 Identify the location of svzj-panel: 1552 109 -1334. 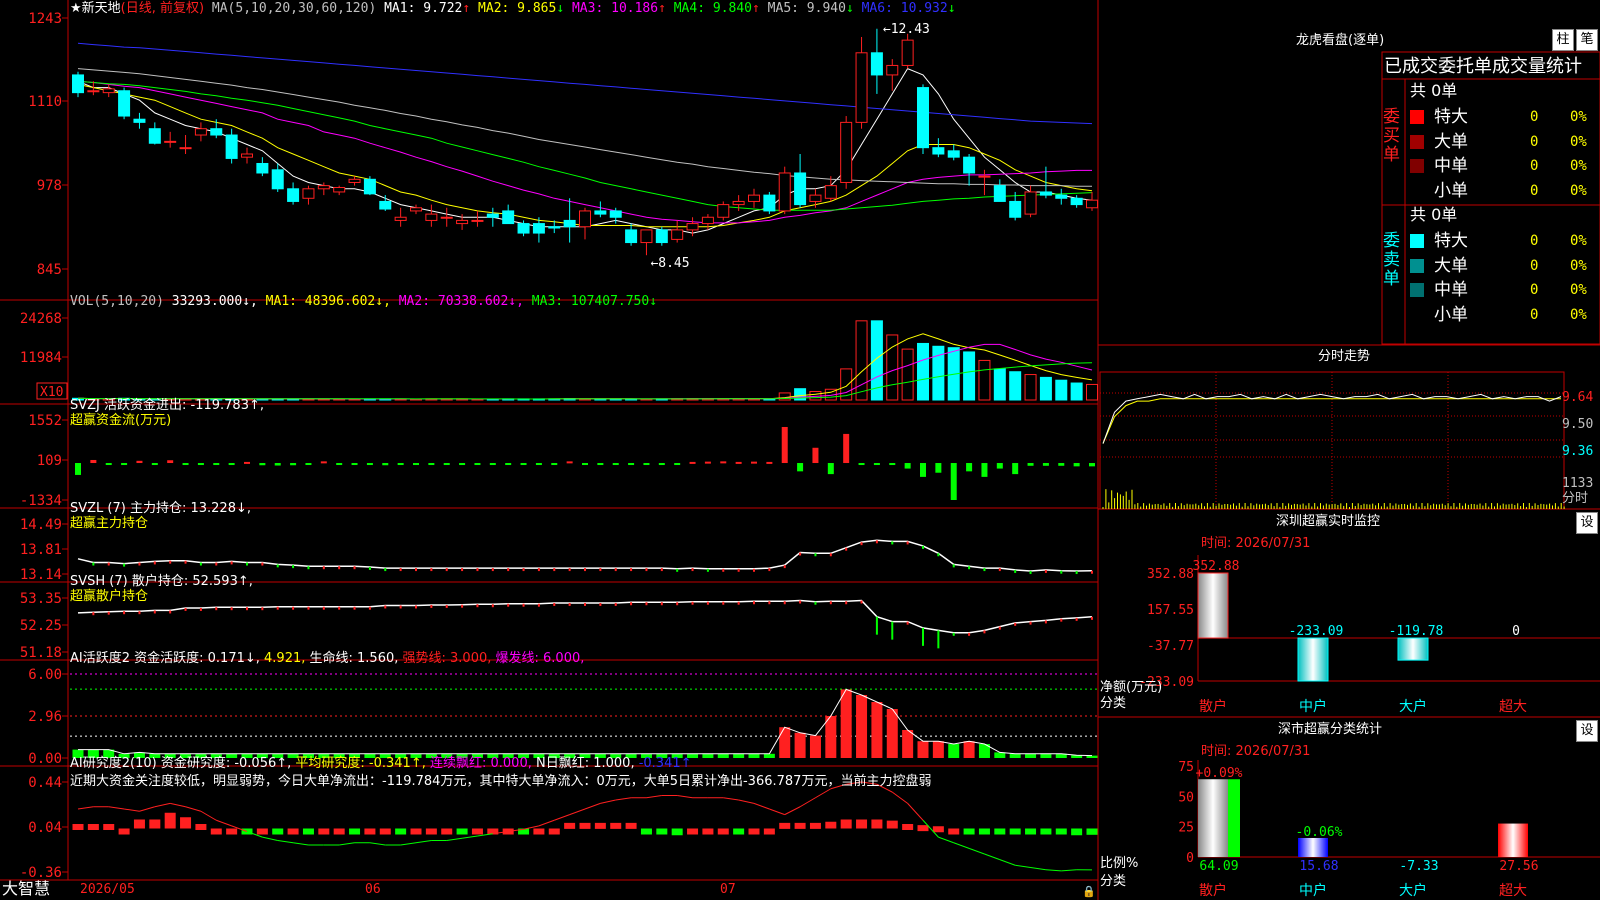
(557, 461).